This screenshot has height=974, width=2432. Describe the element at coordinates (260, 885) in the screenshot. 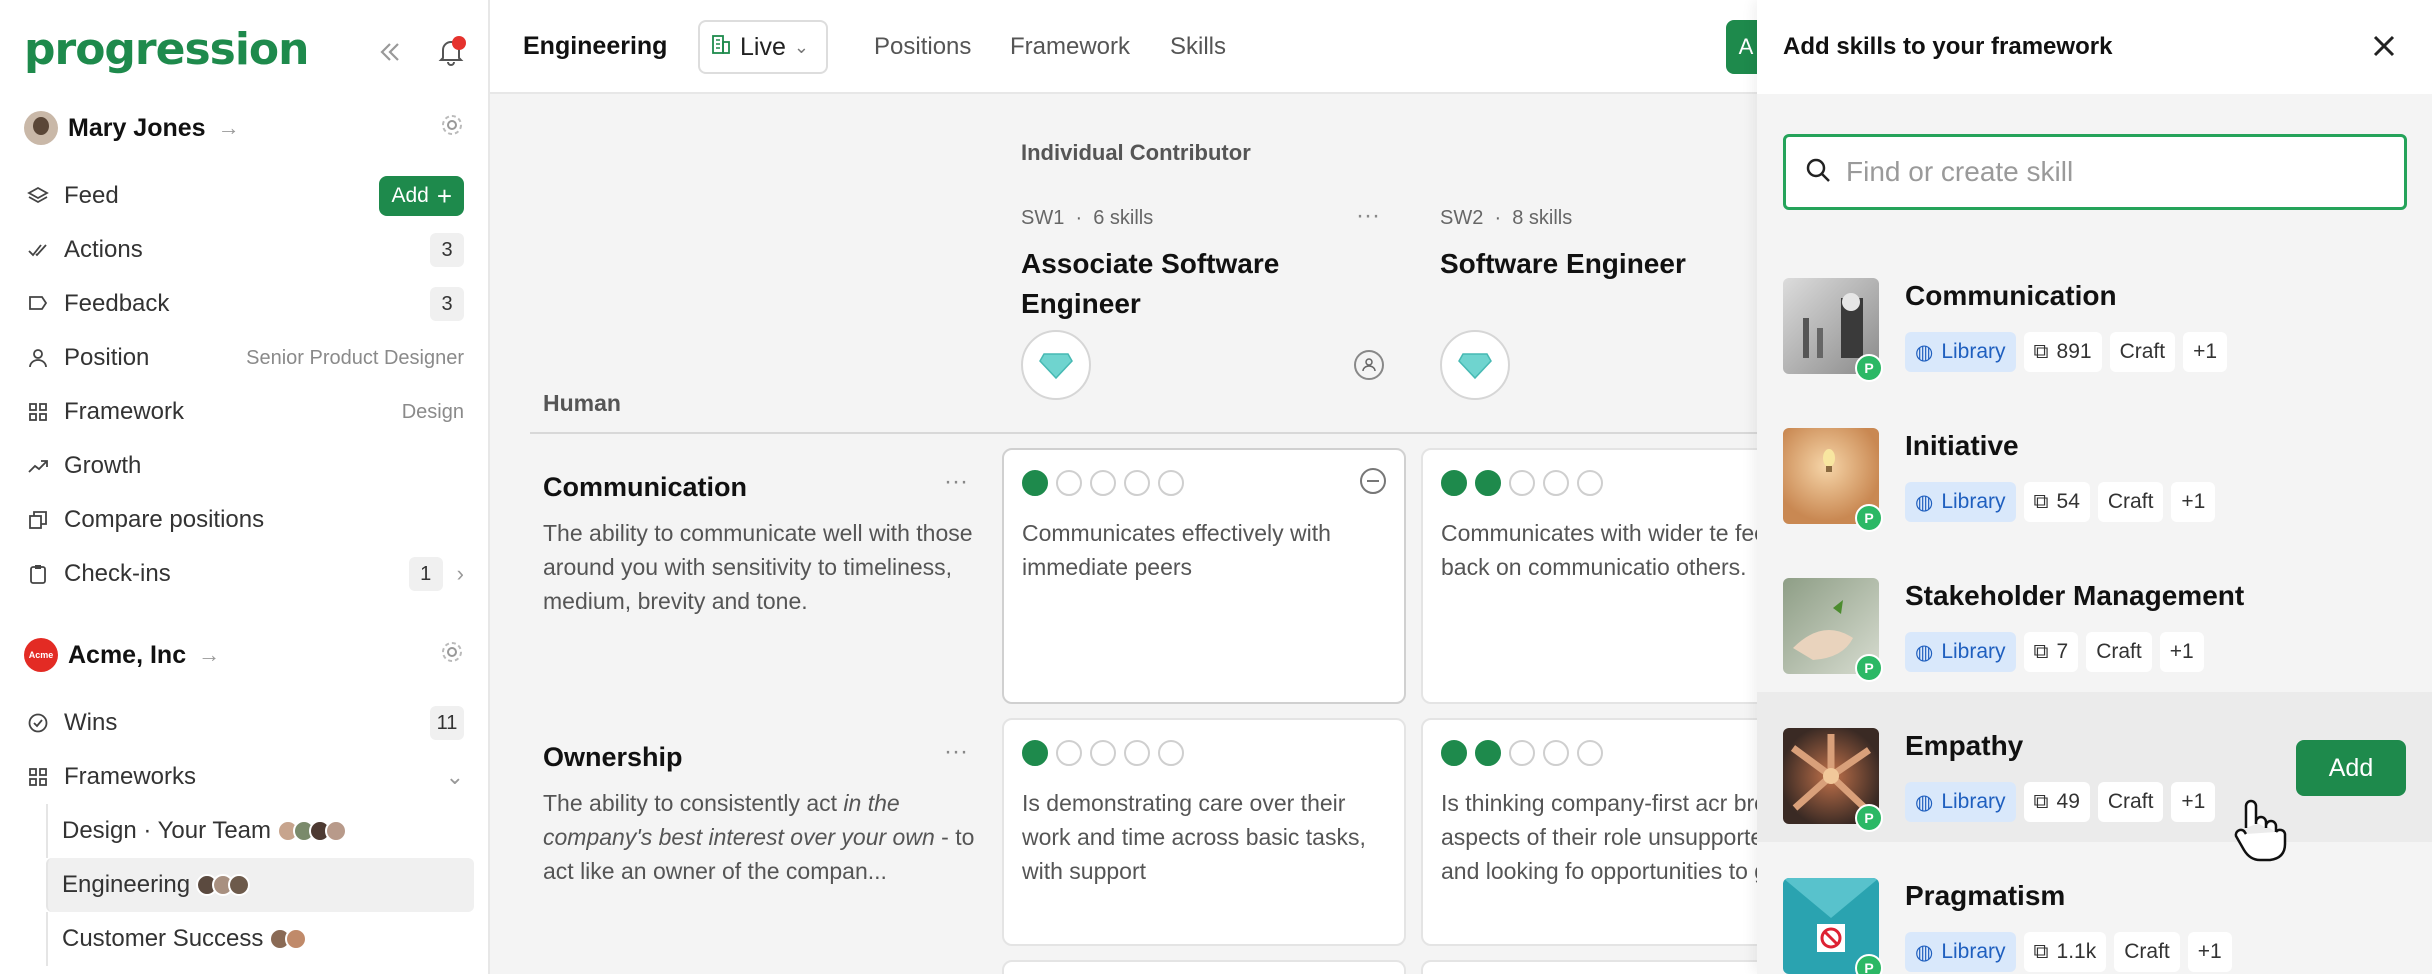

I see `framework-item-engineering: Engineering` at that location.